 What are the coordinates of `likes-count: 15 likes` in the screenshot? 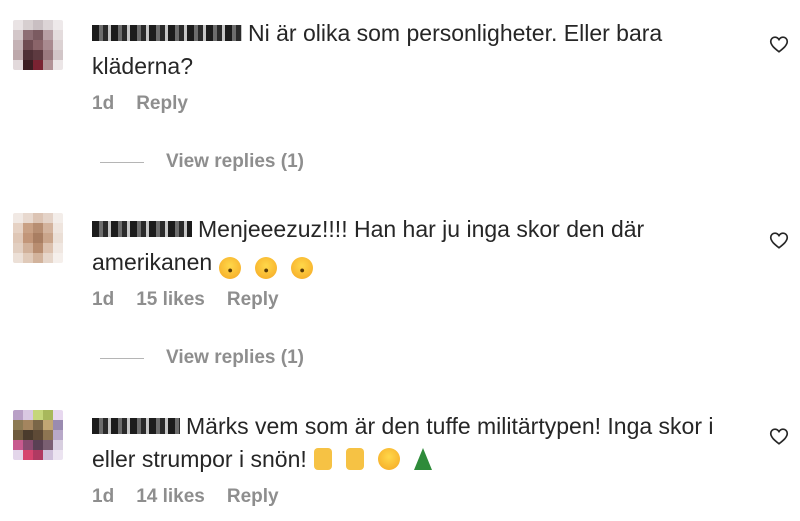 It's located at (170, 300).